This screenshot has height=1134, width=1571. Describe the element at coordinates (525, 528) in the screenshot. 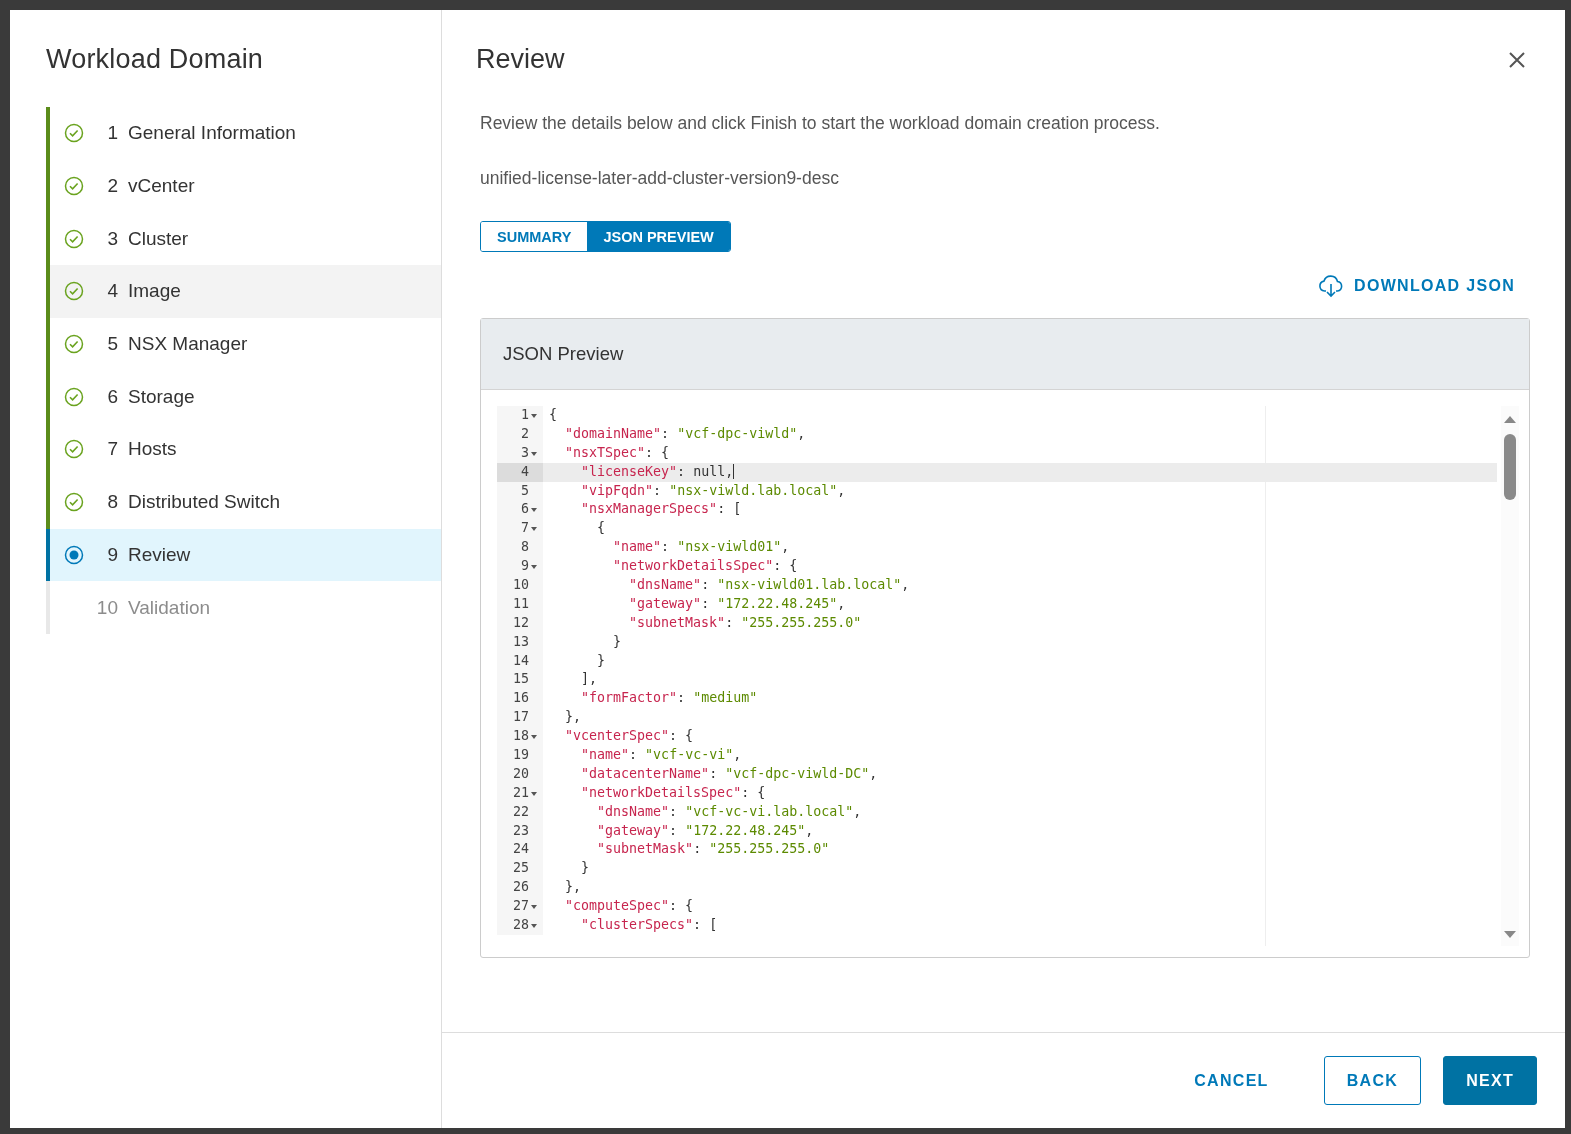

I see `line-number: 7` at that location.